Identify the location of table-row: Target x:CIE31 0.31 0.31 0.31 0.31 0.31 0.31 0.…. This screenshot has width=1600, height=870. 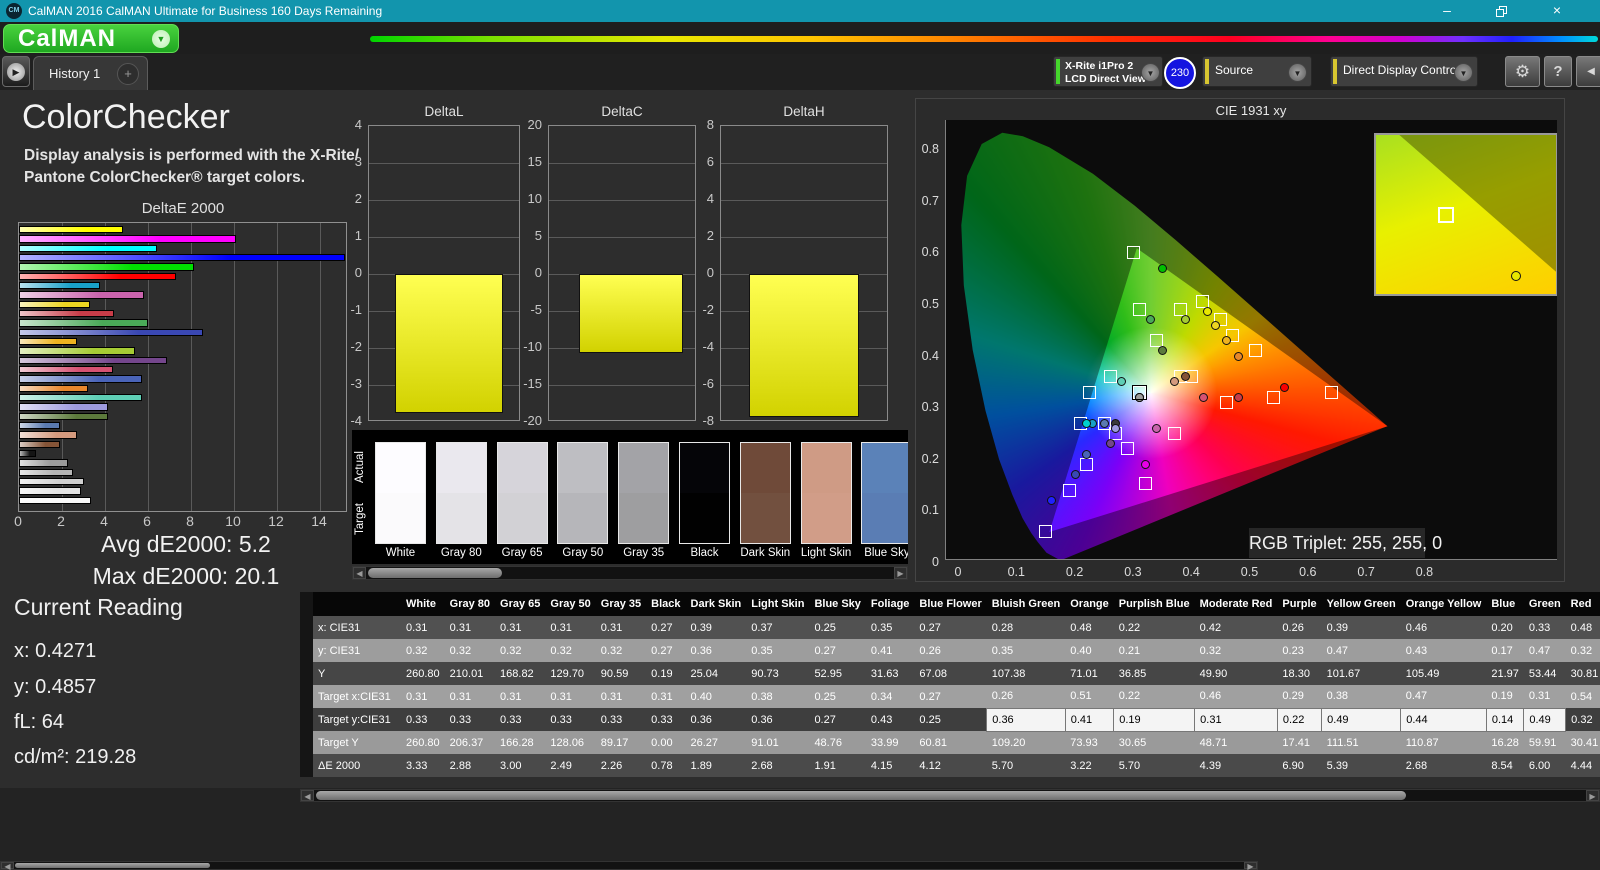
(950, 696).